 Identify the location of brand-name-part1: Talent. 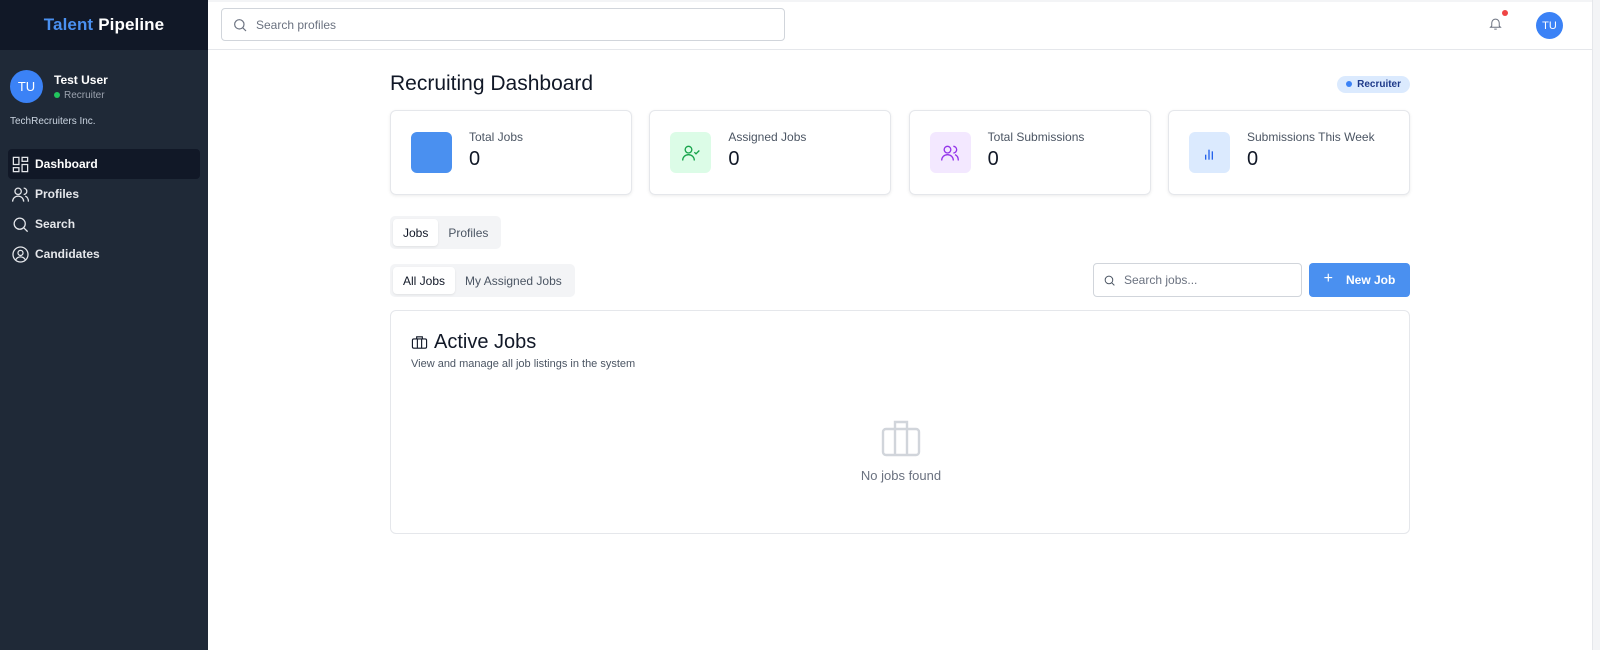
(68, 24).